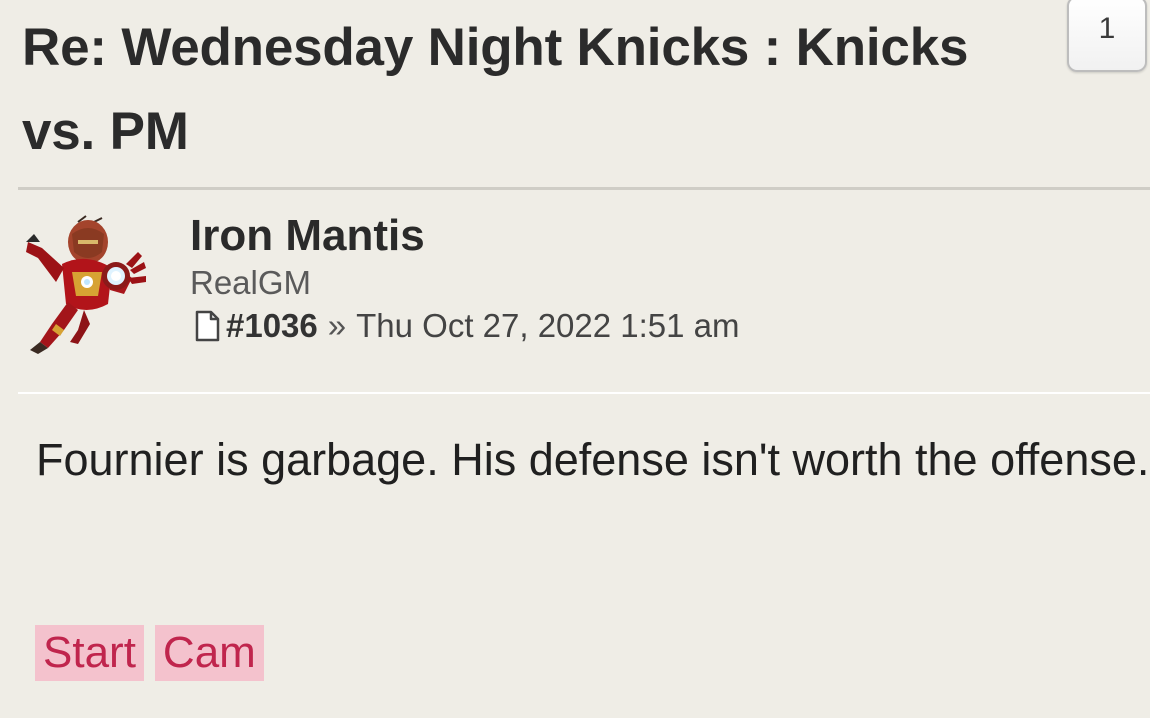  Describe the element at coordinates (465, 236) in the screenshot. I see `author-name: Iron Mantis` at that location.